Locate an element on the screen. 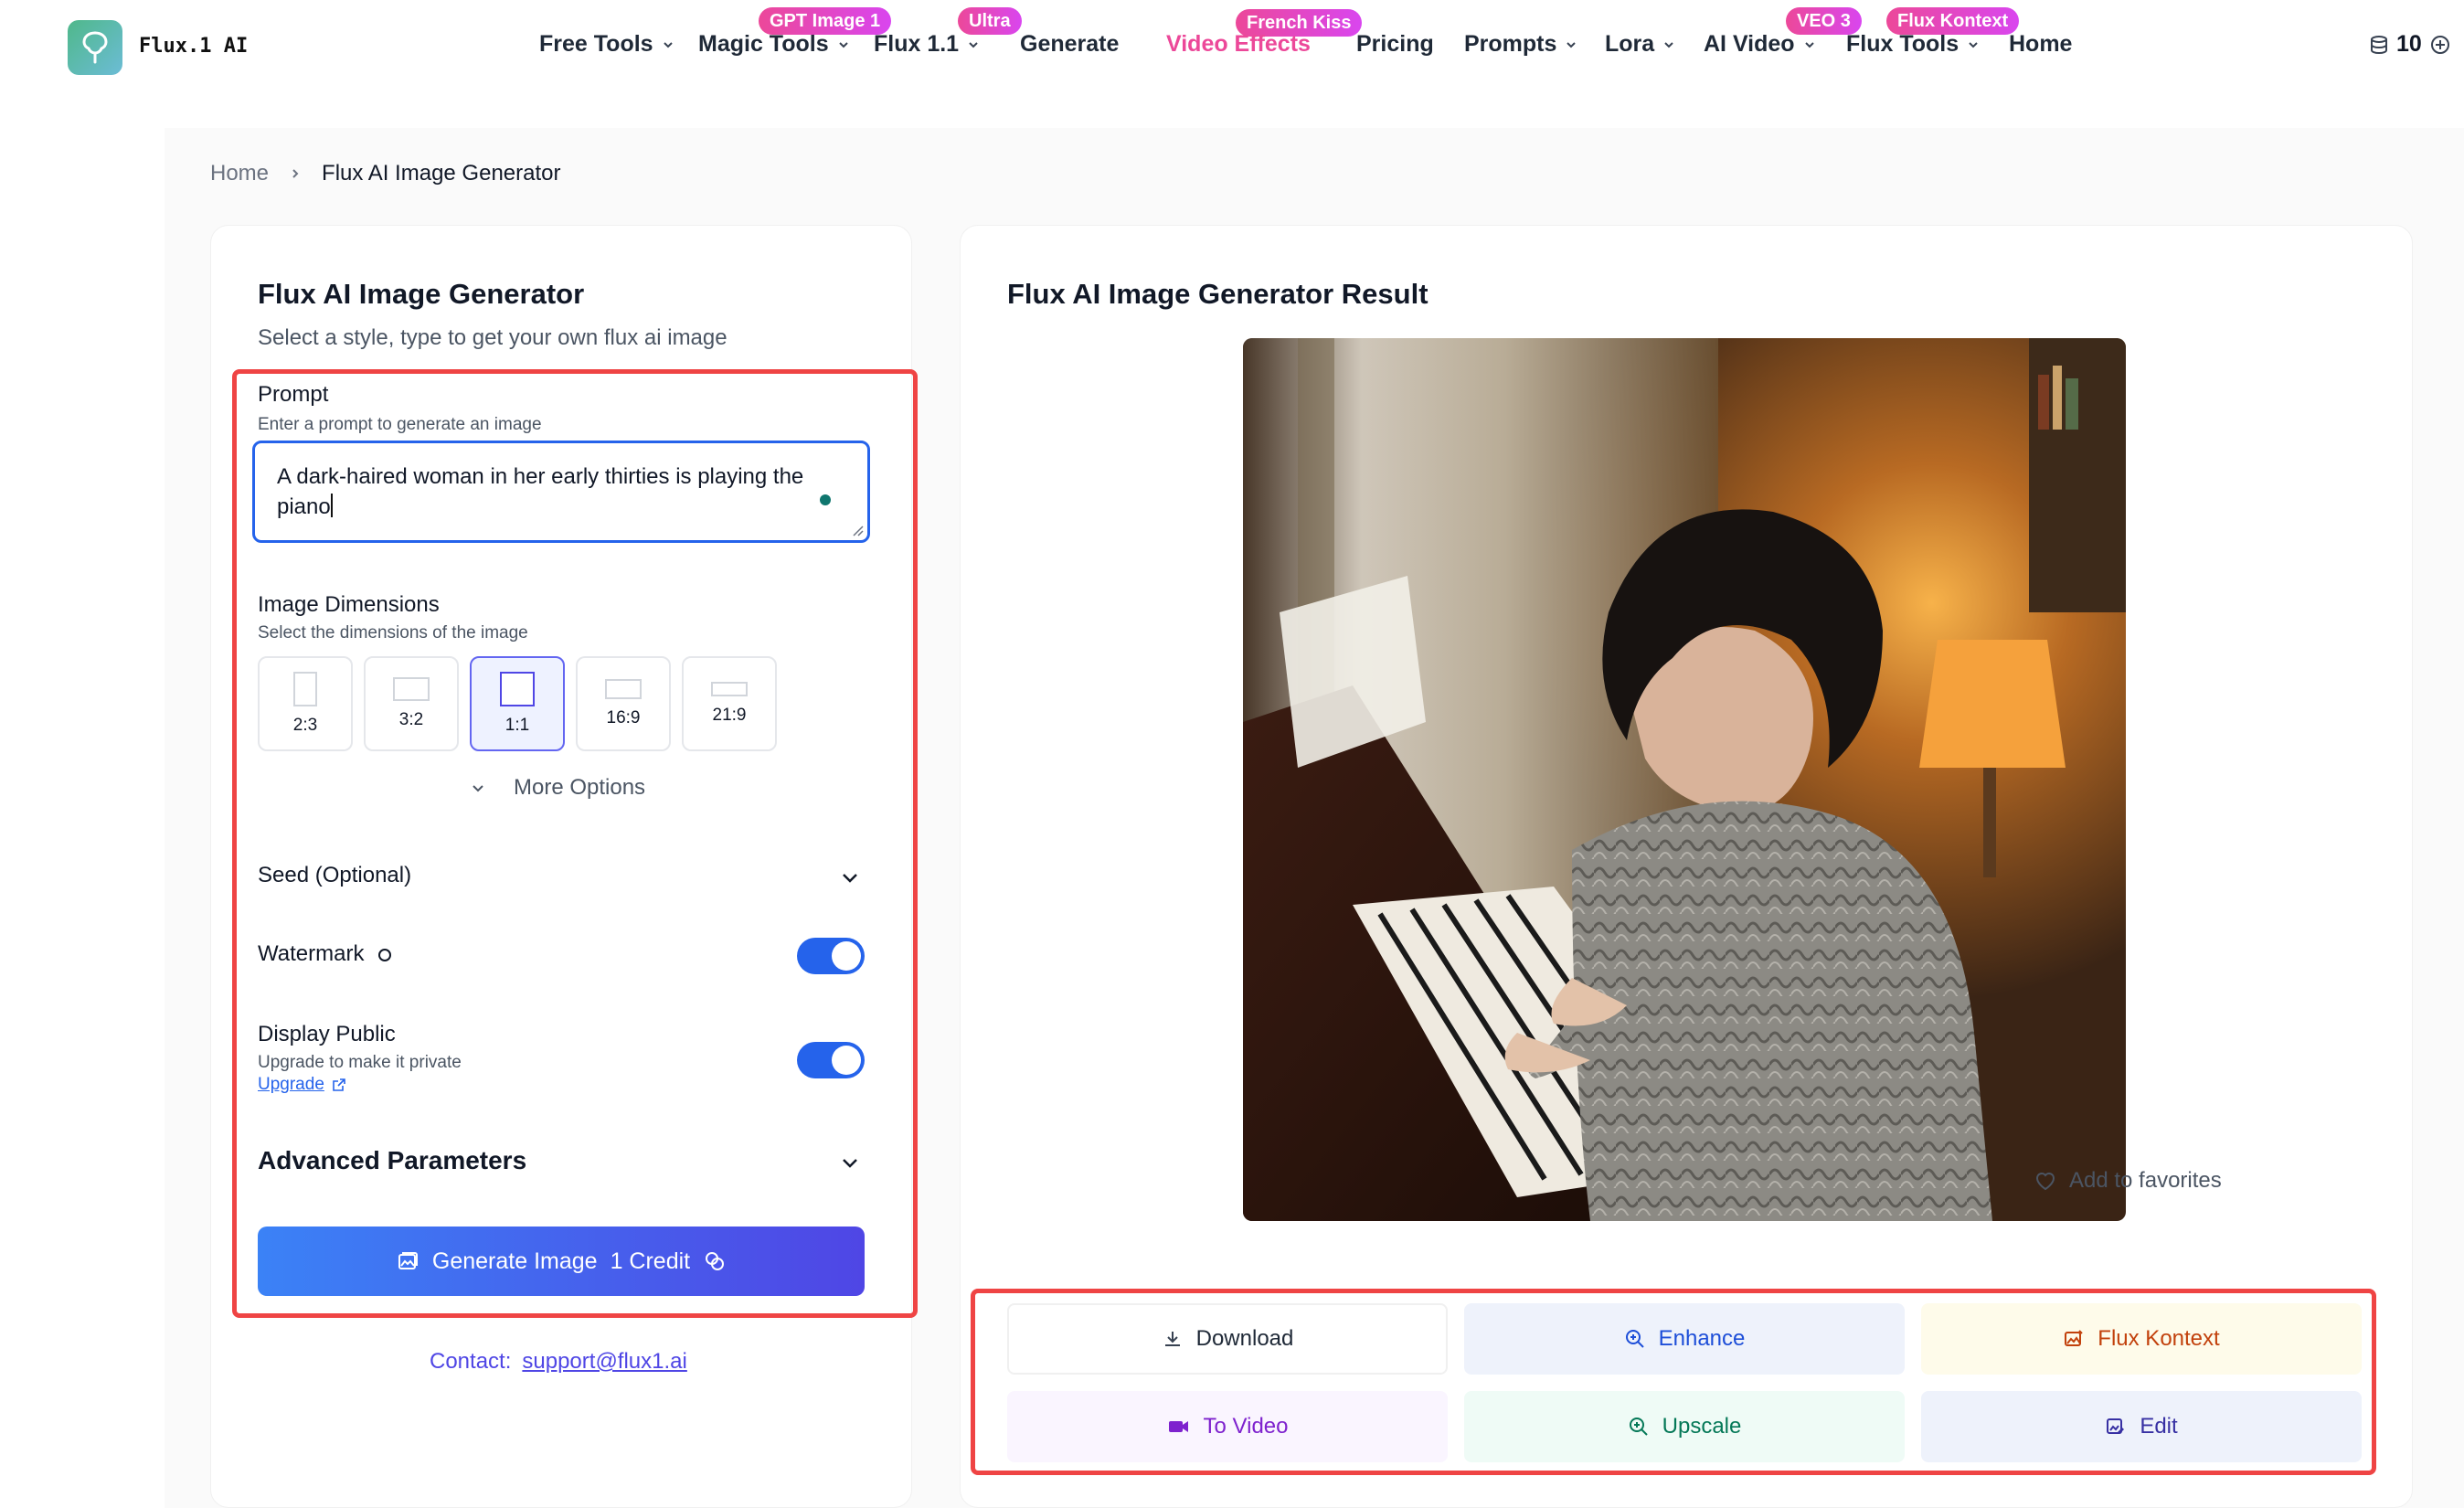 The height and width of the screenshot is (1508, 2464). prompt-hint: Enter a prompt to generate an image is located at coordinates (400, 425).